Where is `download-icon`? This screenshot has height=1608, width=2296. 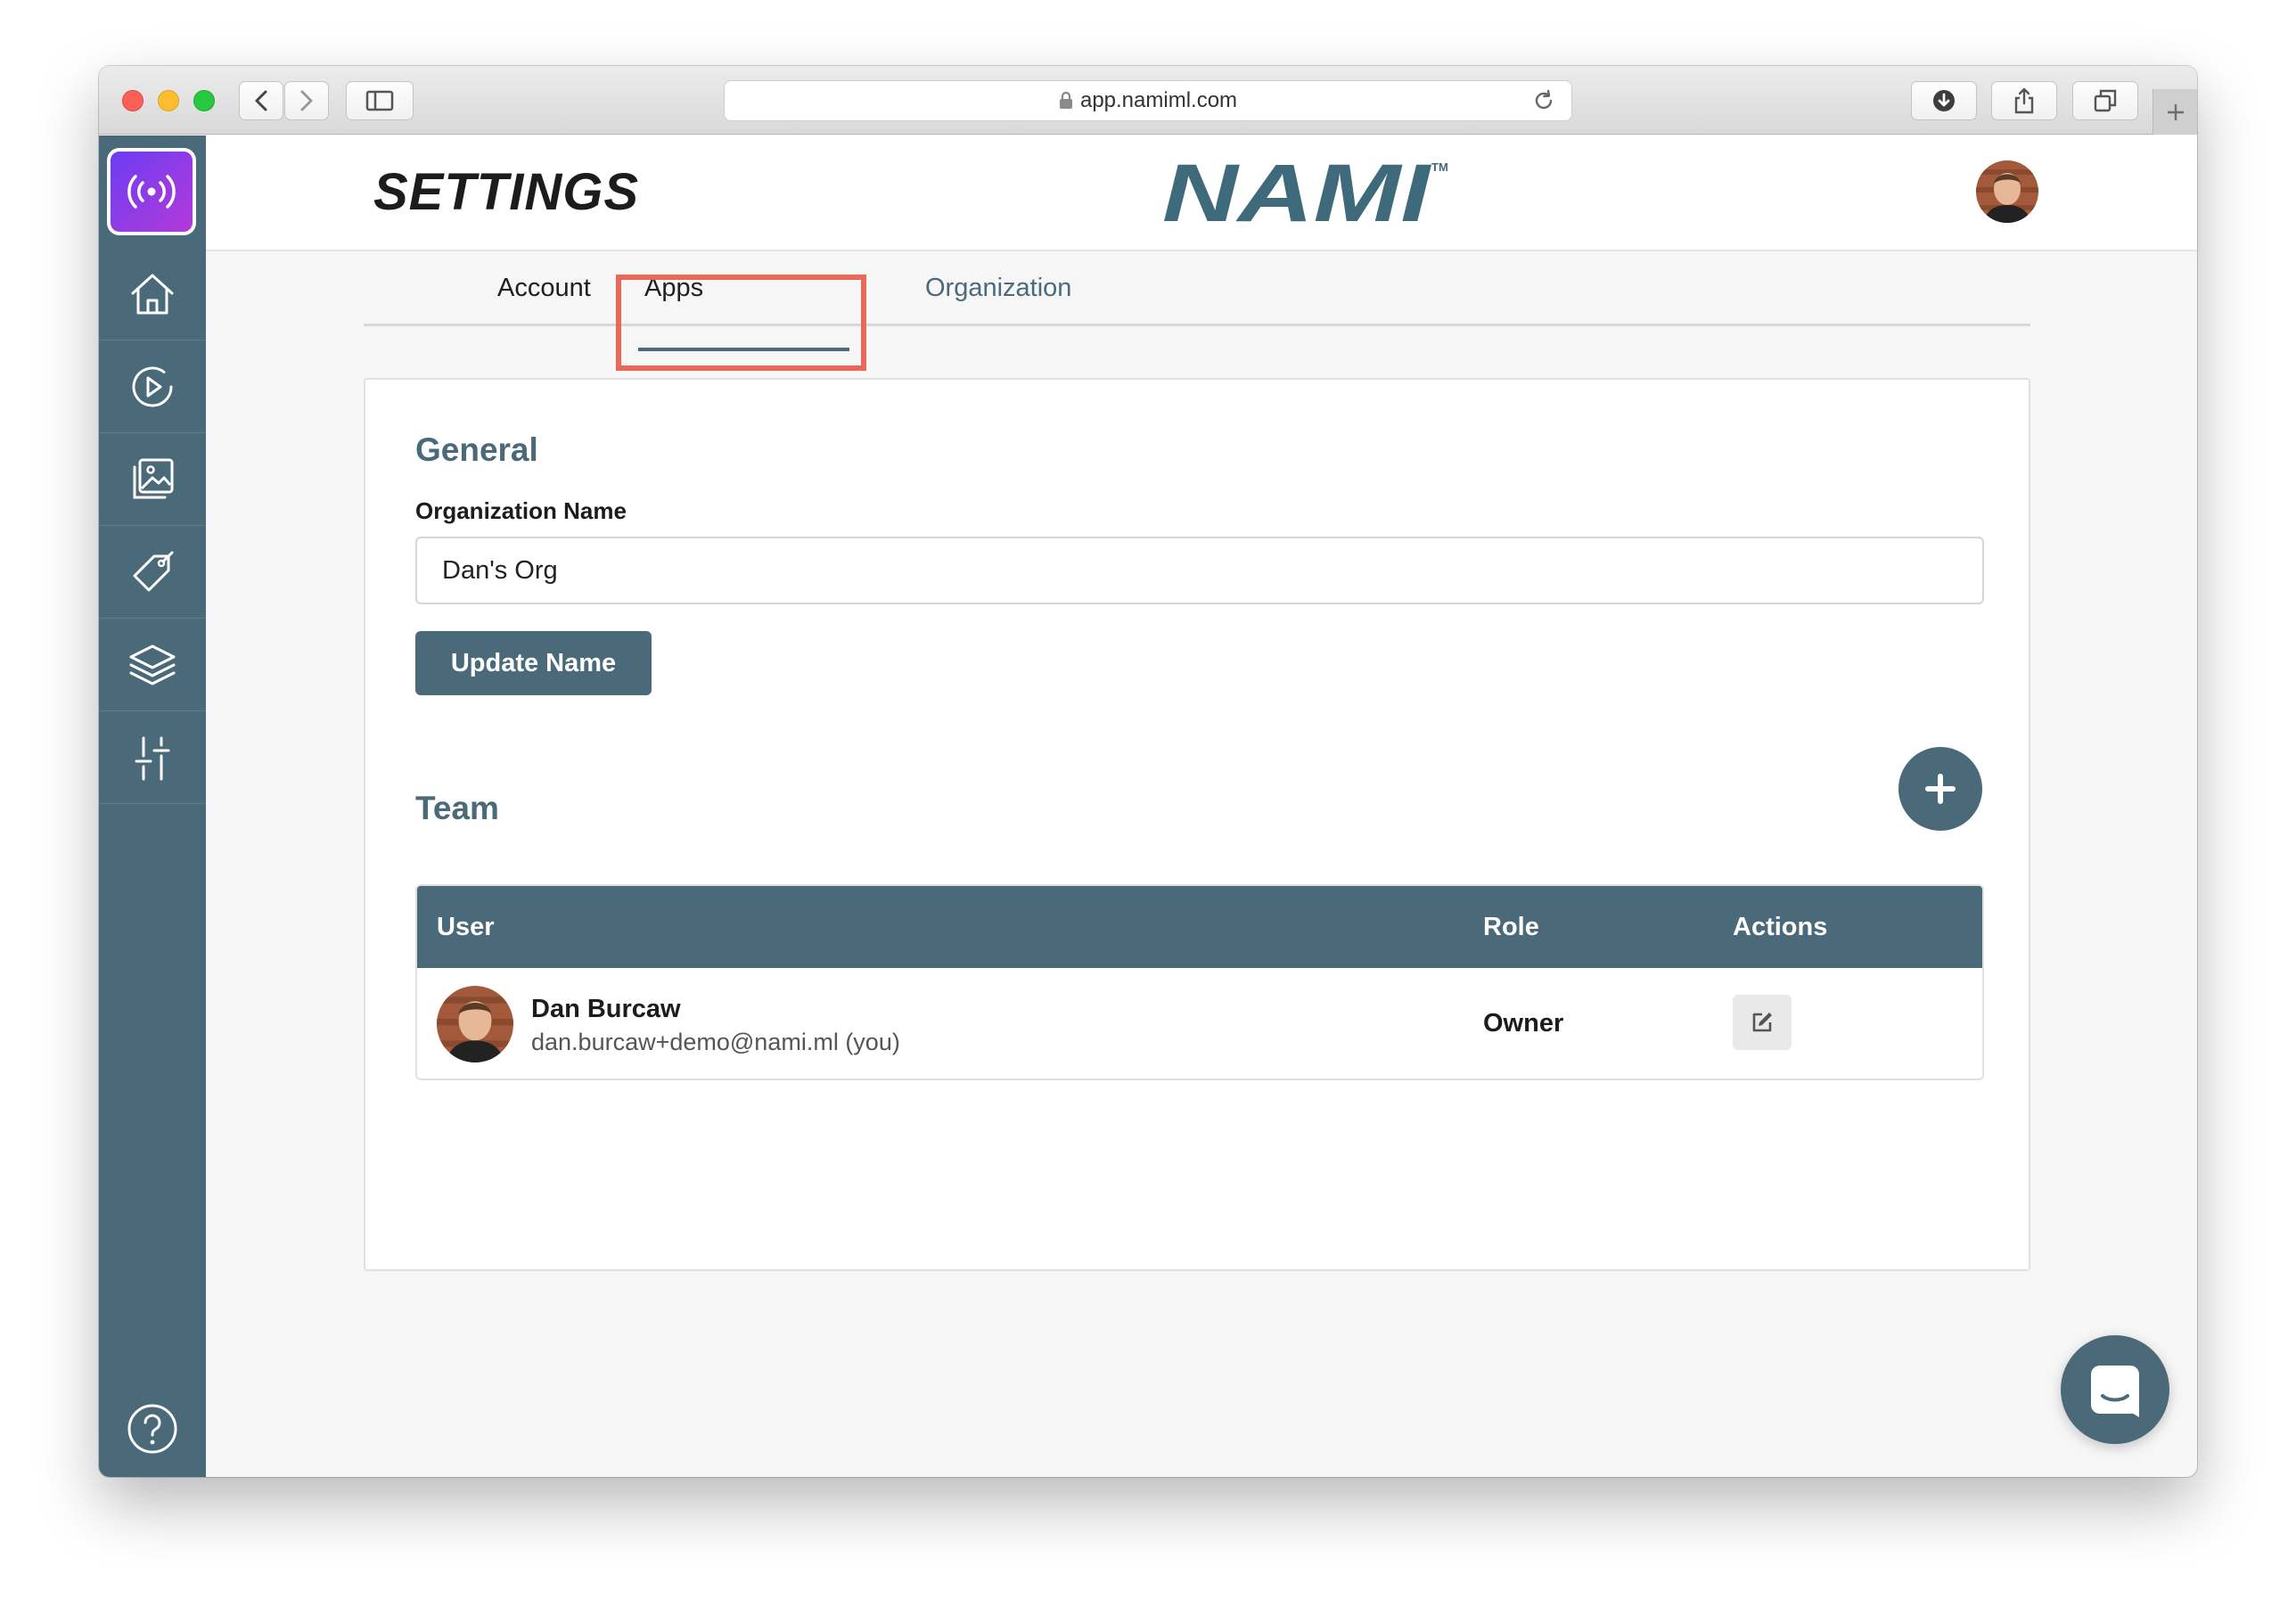
download-icon is located at coordinates (1944, 100).